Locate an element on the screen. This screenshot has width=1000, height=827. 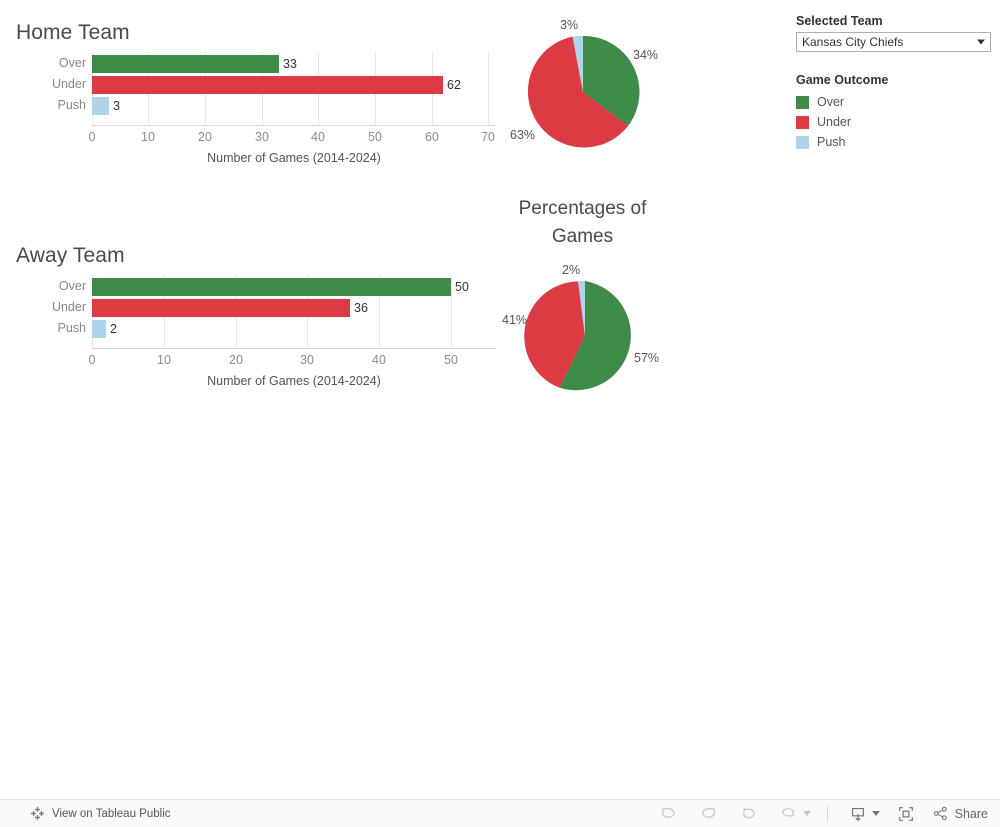
pie-title-line-1: Percentages of is located at coordinates (582, 208).